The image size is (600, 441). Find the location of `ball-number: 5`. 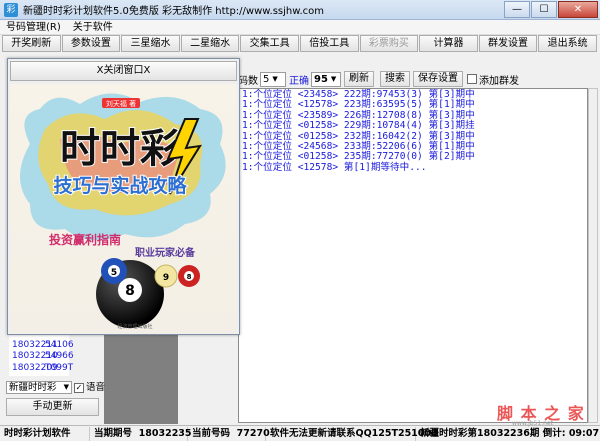

ball-number: 5 is located at coordinates (114, 273).